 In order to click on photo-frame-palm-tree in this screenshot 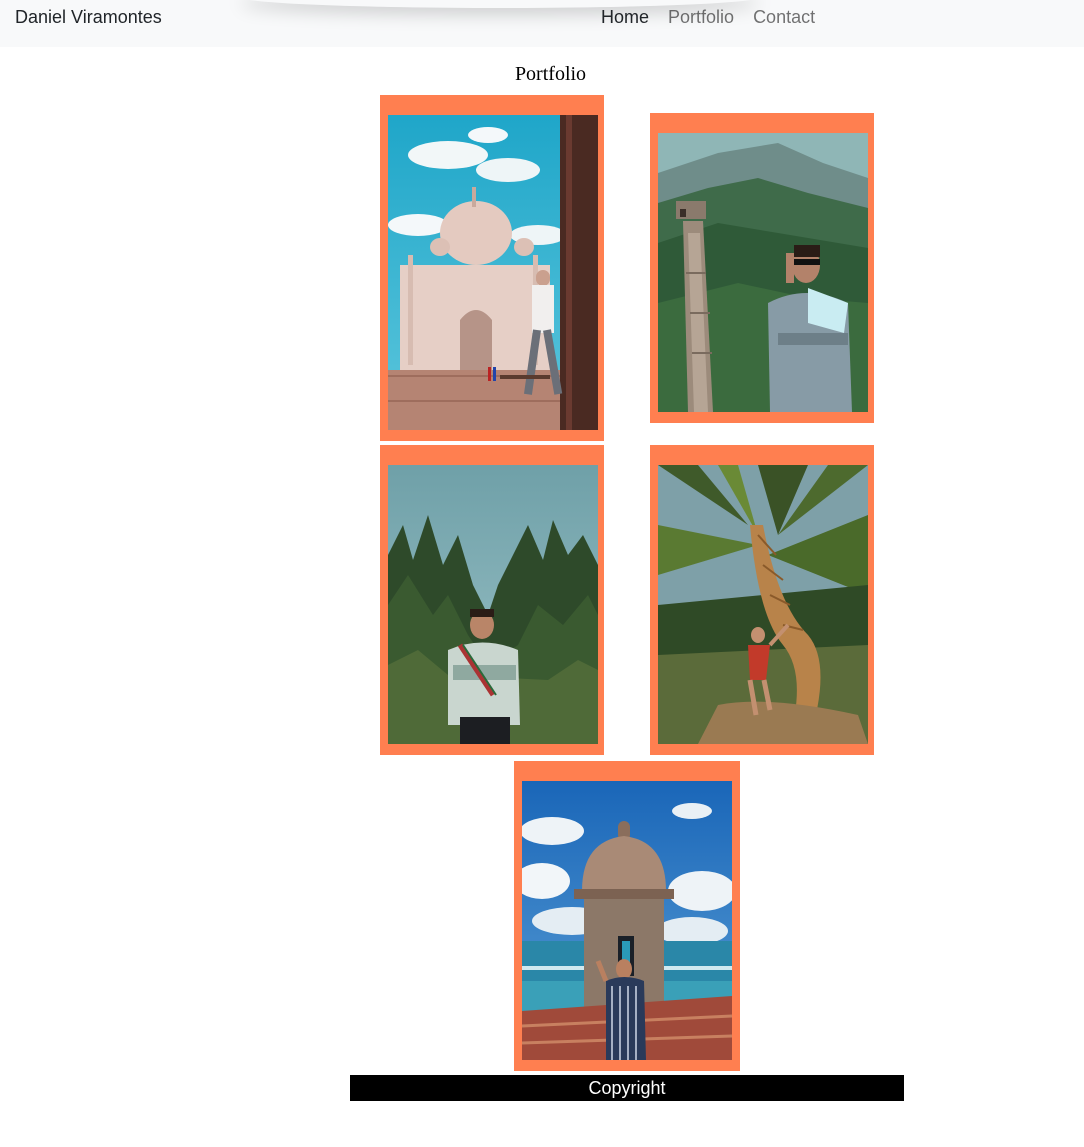, I will do `click(762, 600)`.